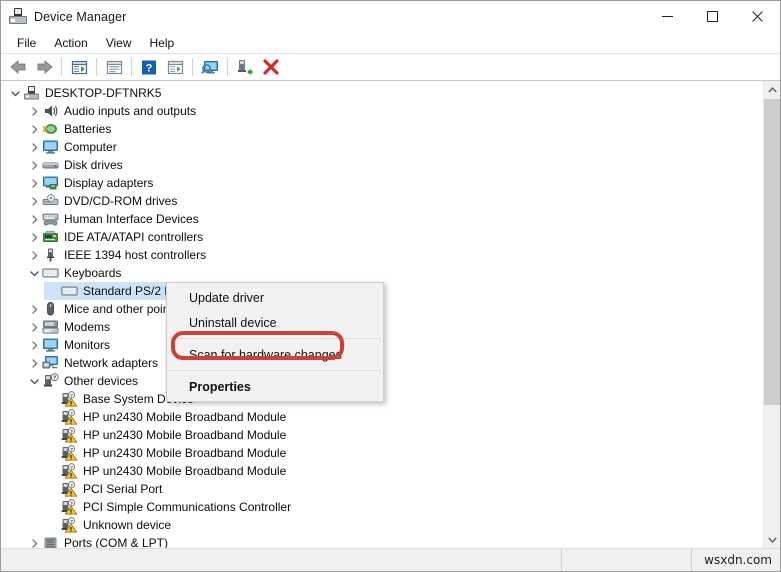 Image resolution: width=781 pixels, height=572 pixels. Describe the element at coordinates (26, 43) in the screenshot. I see `menu-file: File` at that location.